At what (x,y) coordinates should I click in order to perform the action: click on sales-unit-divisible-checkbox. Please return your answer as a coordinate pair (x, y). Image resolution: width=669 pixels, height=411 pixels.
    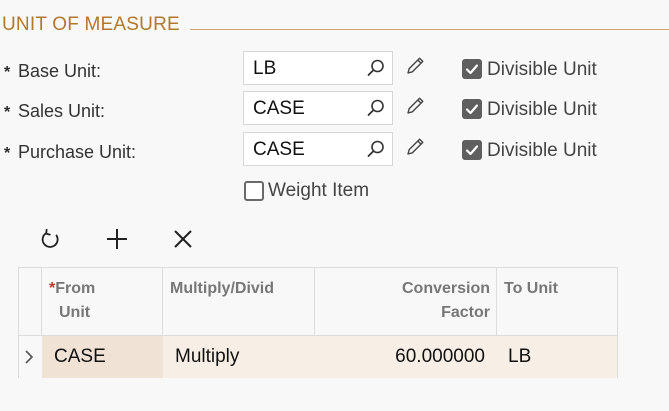
    Looking at the image, I should click on (472, 109).